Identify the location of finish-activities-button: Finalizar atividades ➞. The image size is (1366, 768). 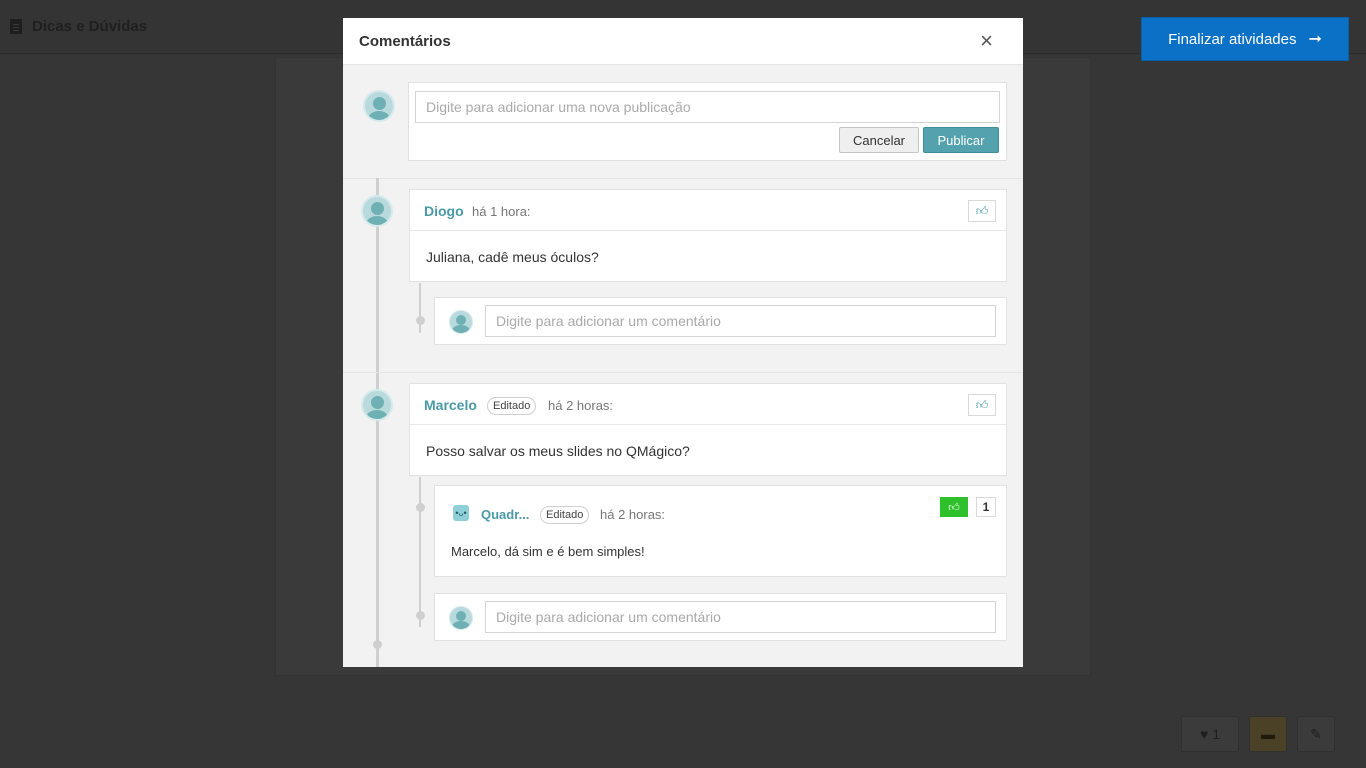
(1245, 39).